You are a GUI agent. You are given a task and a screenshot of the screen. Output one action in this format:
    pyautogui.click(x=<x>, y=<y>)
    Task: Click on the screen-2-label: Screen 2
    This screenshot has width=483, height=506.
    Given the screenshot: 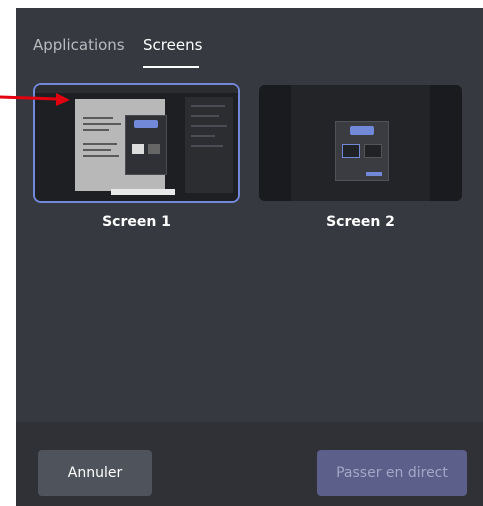 What is the action you would take?
    pyautogui.click(x=360, y=222)
    